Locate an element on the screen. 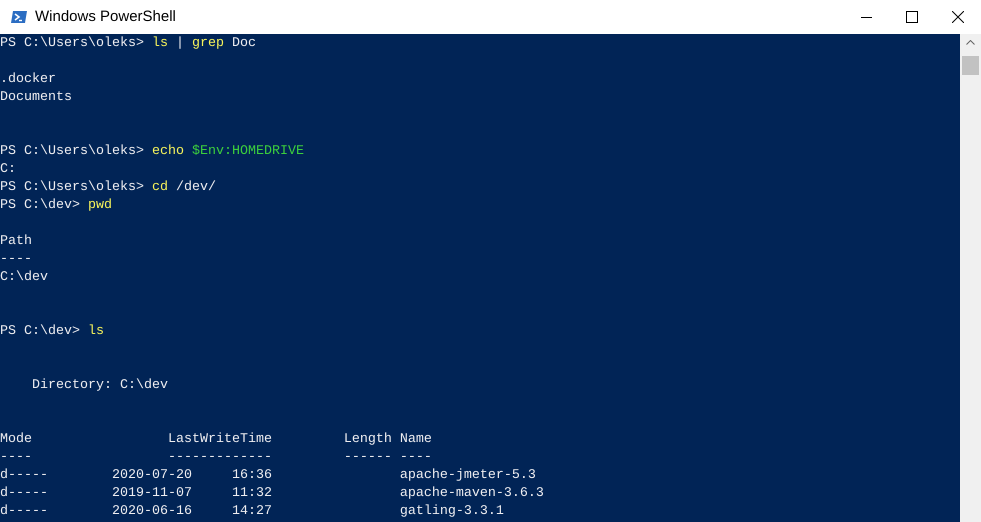  command-text: echo is located at coordinates (168, 152).